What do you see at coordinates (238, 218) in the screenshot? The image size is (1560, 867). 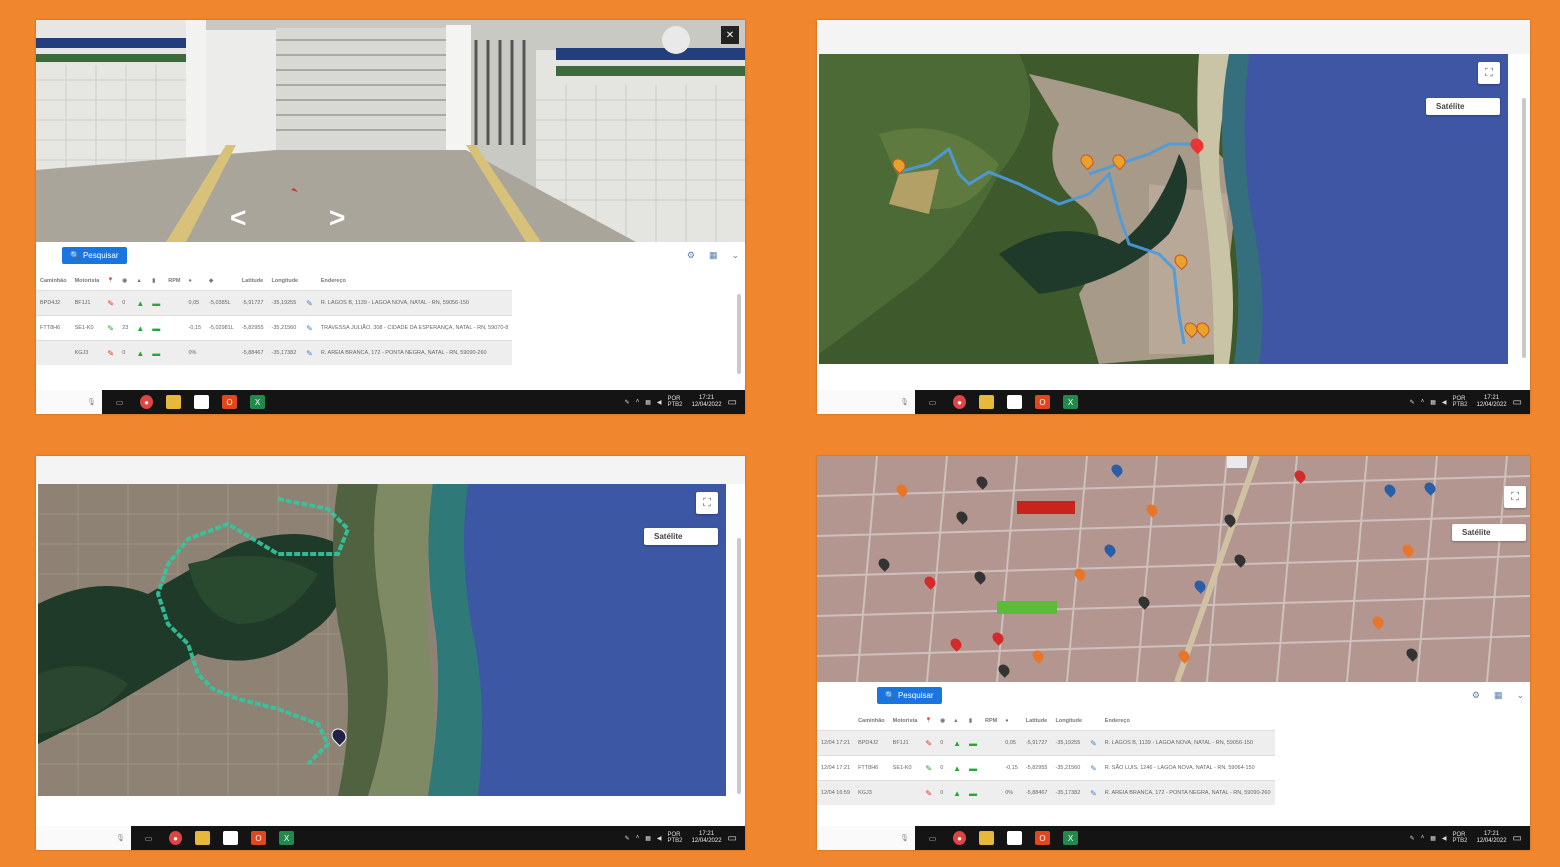 I see `prev-arrow: <` at bounding box center [238, 218].